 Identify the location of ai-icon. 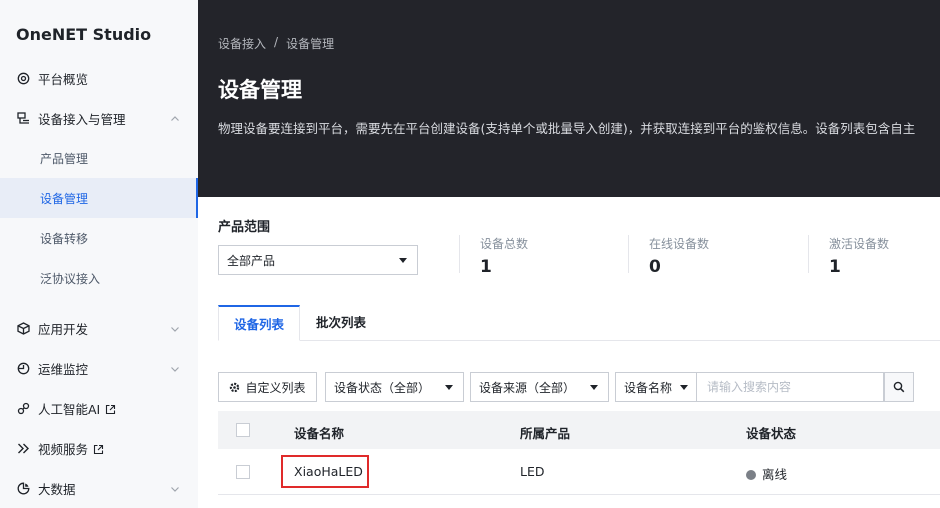
(23, 408).